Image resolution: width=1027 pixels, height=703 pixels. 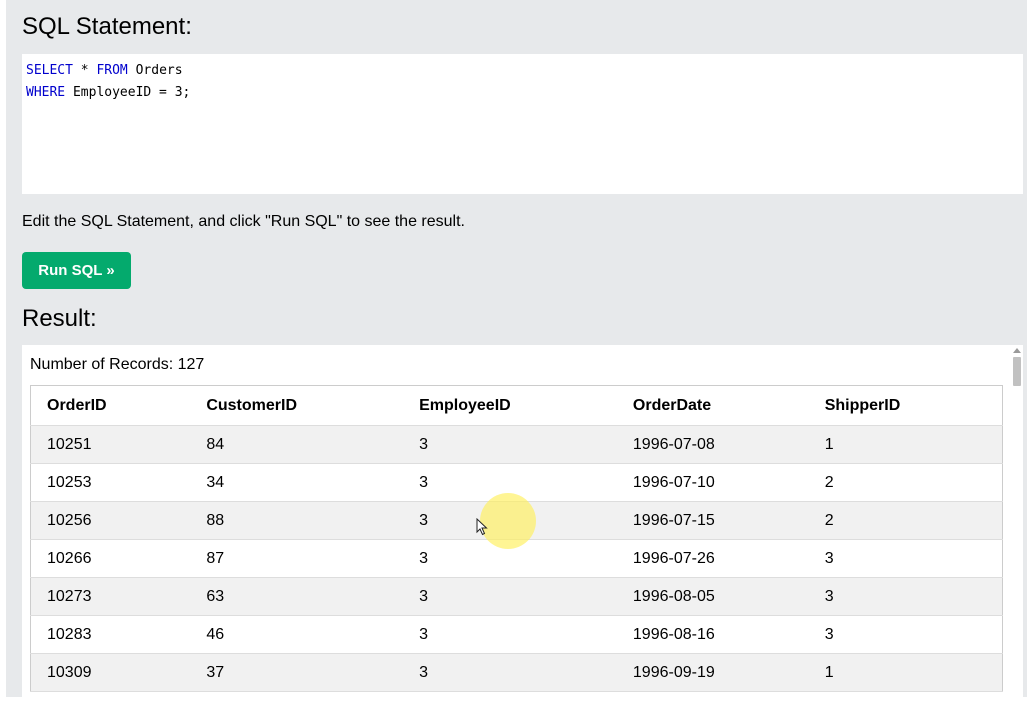 I want to click on keyword-where: WHERE, so click(x=46, y=92).